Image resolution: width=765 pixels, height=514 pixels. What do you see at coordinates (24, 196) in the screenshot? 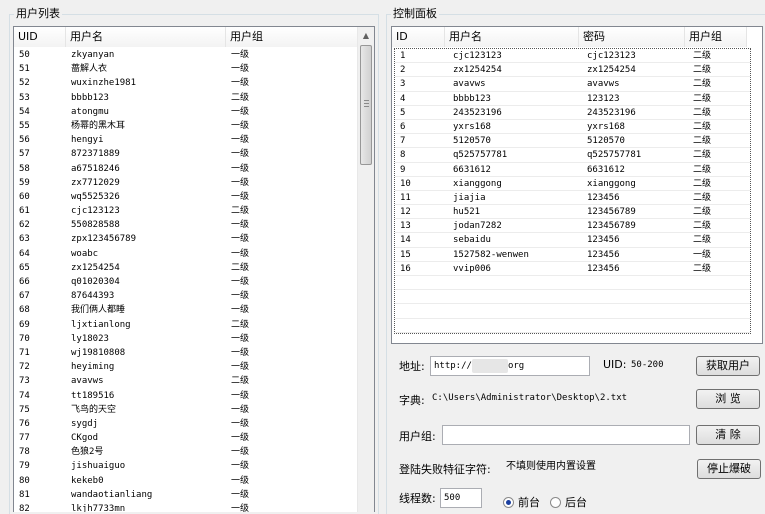
I see `cell-uid: 60` at bounding box center [24, 196].